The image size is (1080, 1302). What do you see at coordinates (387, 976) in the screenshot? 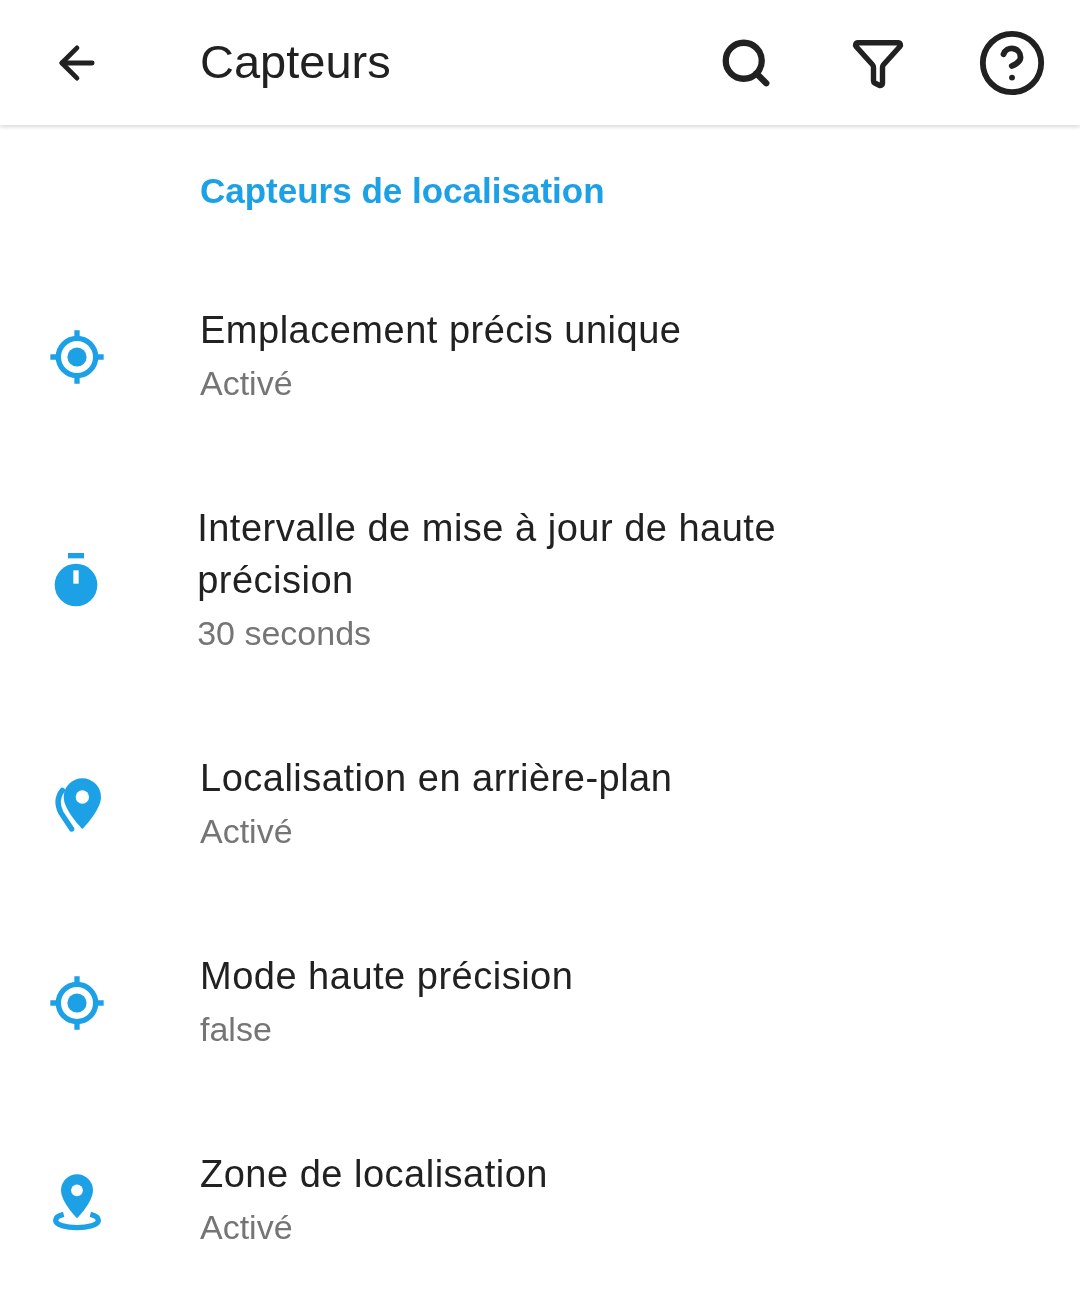
I see `item-title: Mode haute précision` at bounding box center [387, 976].